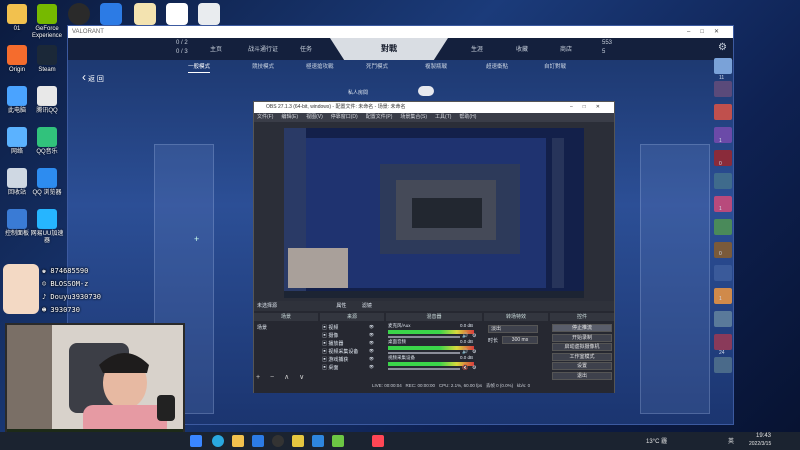  What do you see at coordinates (378, 441) in the screenshot?
I see `valorant-taskbar-icon` at bounding box center [378, 441].